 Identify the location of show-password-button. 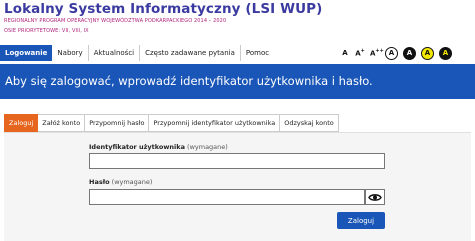
(375, 197).